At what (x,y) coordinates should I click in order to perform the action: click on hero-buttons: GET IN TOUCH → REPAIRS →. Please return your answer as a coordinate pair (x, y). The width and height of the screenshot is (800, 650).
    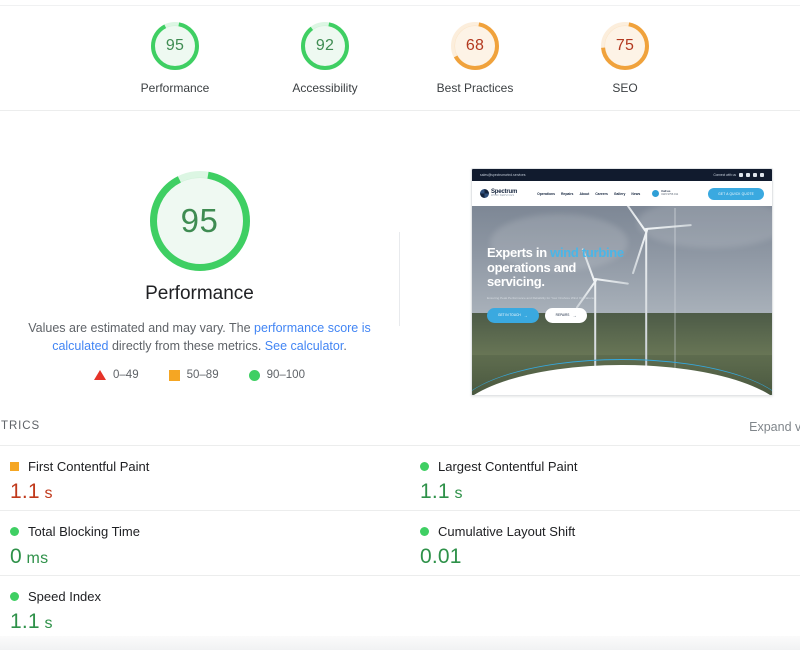
    Looking at the image, I should click on (587, 315).